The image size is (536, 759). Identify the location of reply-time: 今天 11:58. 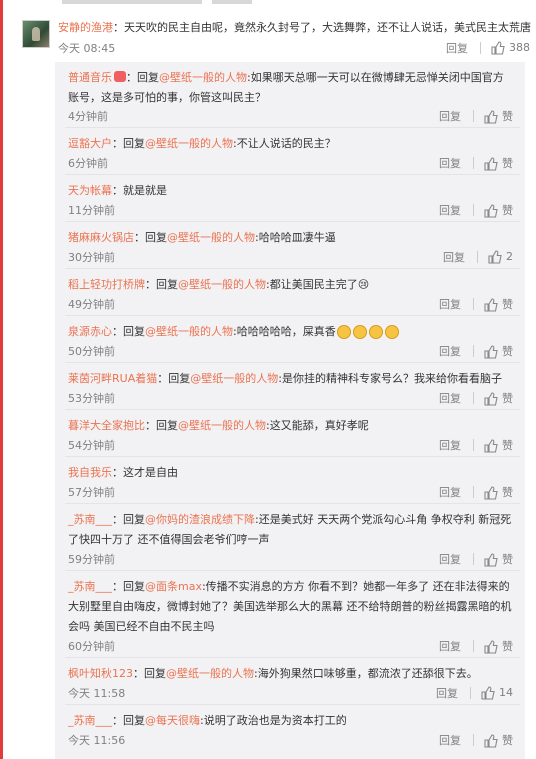
(97, 693).